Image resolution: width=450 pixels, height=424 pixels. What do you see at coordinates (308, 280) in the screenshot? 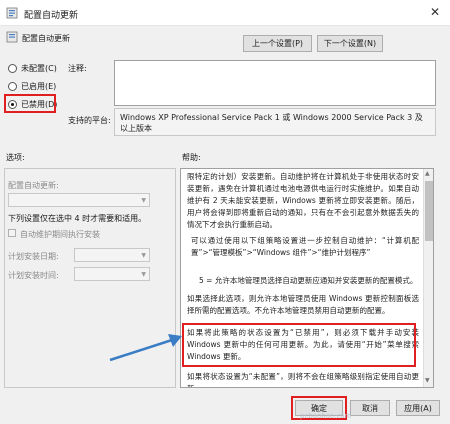
I see `help-paragraph-3: 5 = 允许本地管理员选择自动更新应通知并安装更新的配置模式。` at bounding box center [308, 280].